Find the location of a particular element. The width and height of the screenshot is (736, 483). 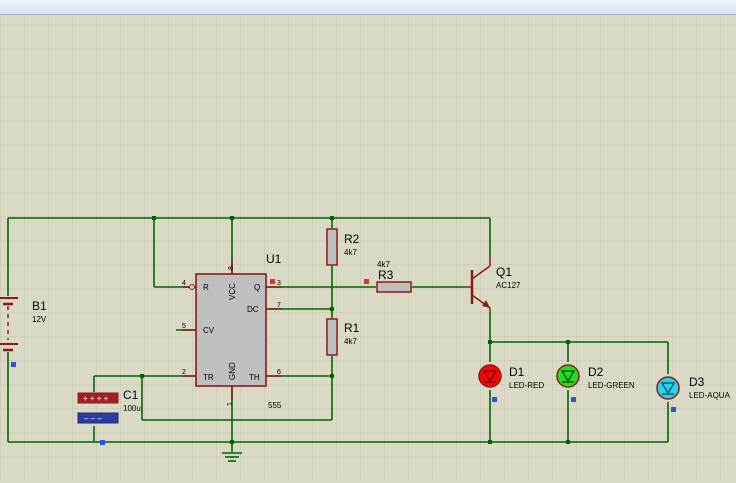

r1-body is located at coordinates (332, 337).